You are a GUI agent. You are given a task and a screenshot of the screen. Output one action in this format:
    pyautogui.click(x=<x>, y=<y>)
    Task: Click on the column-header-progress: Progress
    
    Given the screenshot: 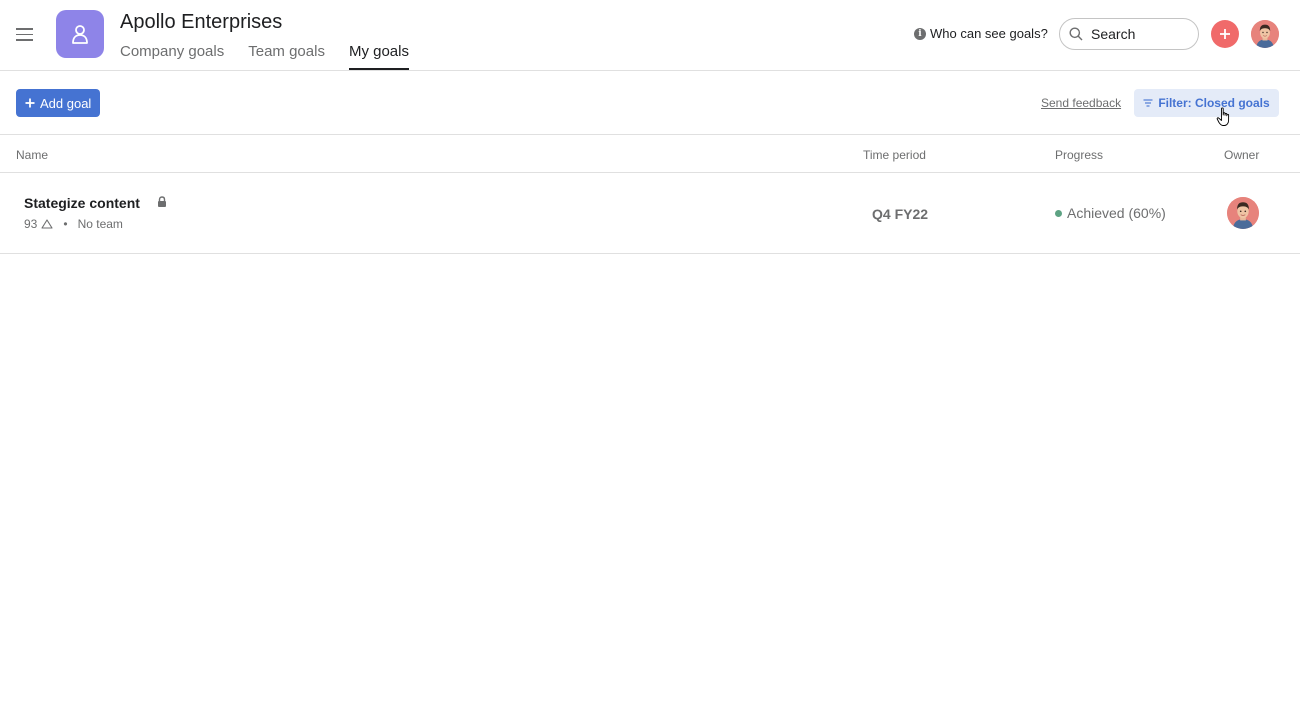 What is the action you would take?
    pyautogui.click(x=1079, y=155)
    